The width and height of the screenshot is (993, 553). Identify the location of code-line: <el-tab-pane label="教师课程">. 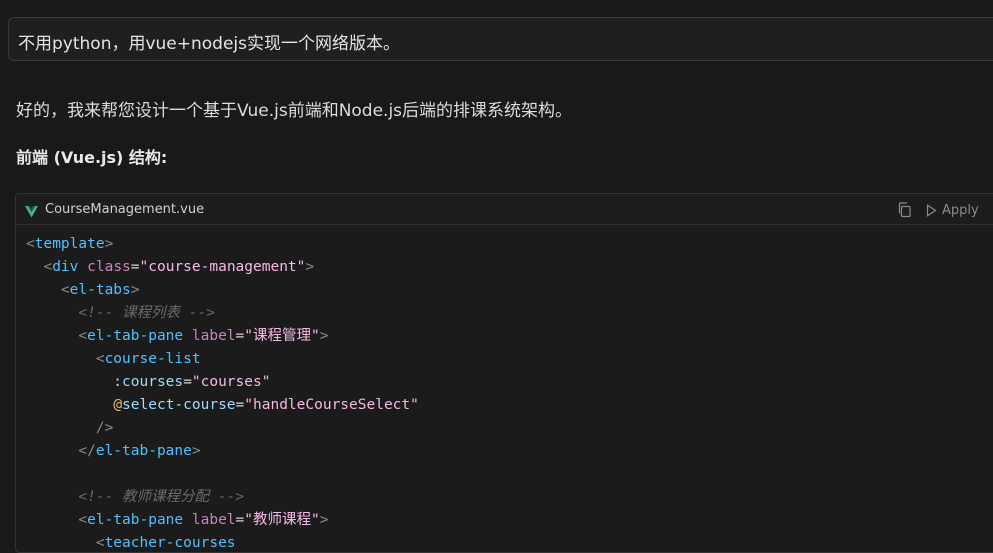
(222, 520).